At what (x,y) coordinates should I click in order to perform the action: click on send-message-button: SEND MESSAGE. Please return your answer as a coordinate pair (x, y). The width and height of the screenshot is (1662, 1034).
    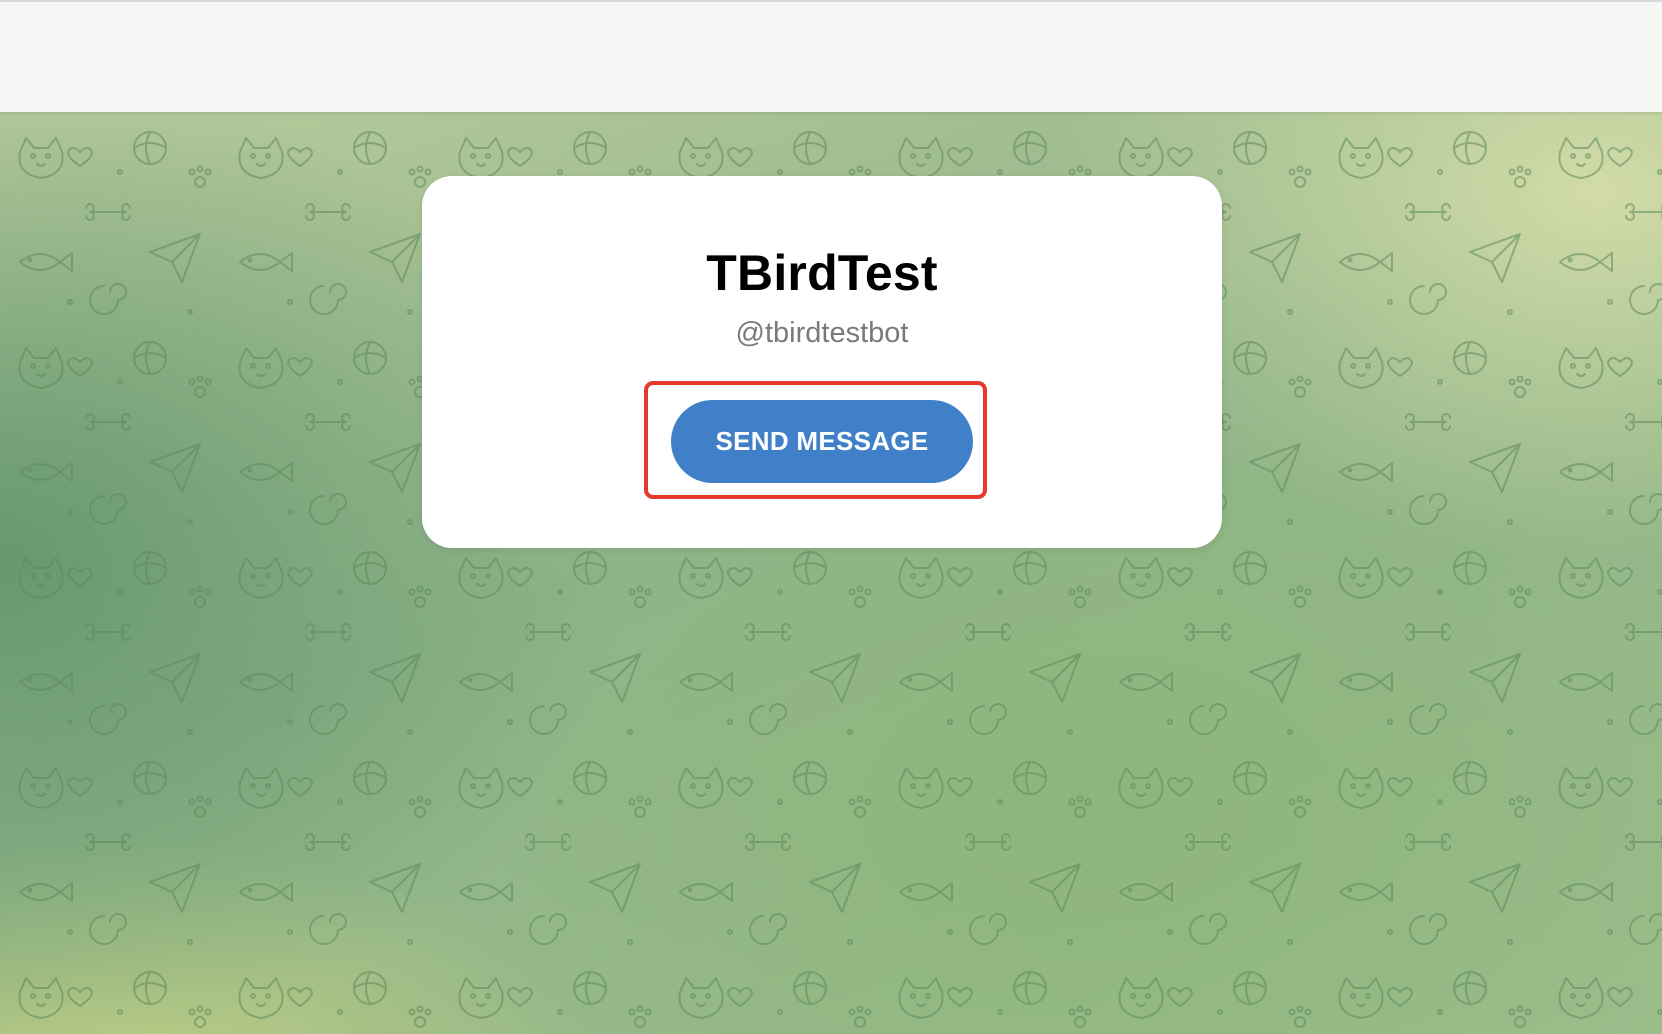
    Looking at the image, I should click on (822, 441).